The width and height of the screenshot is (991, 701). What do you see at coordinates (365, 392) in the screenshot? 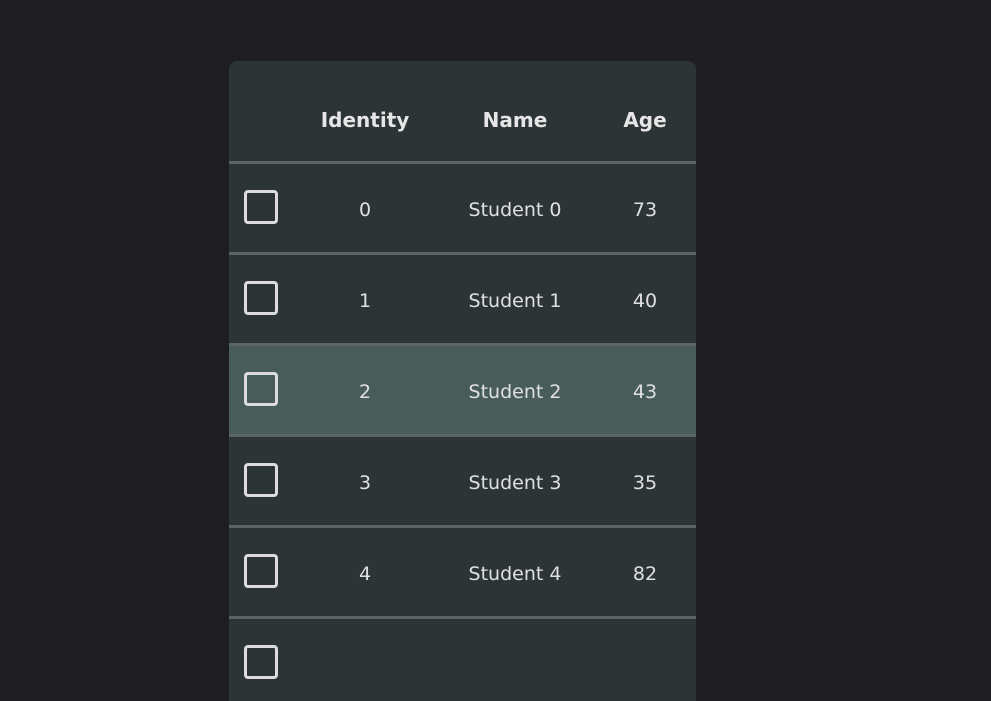
I see `cell-identity: 2` at bounding box center [365, 392].